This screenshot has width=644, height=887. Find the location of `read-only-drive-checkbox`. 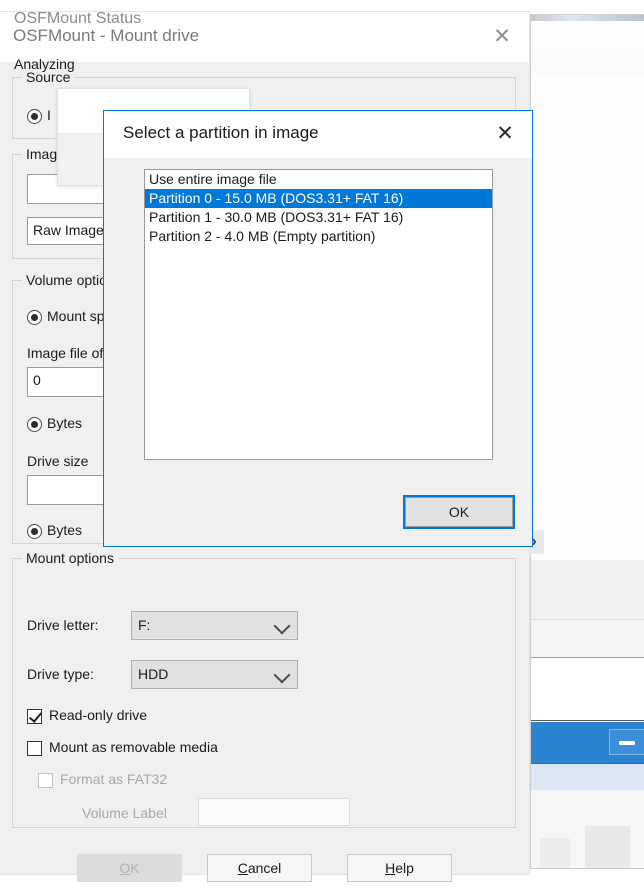

read-only-drive-checkbox is located at coordinates (34, 716).